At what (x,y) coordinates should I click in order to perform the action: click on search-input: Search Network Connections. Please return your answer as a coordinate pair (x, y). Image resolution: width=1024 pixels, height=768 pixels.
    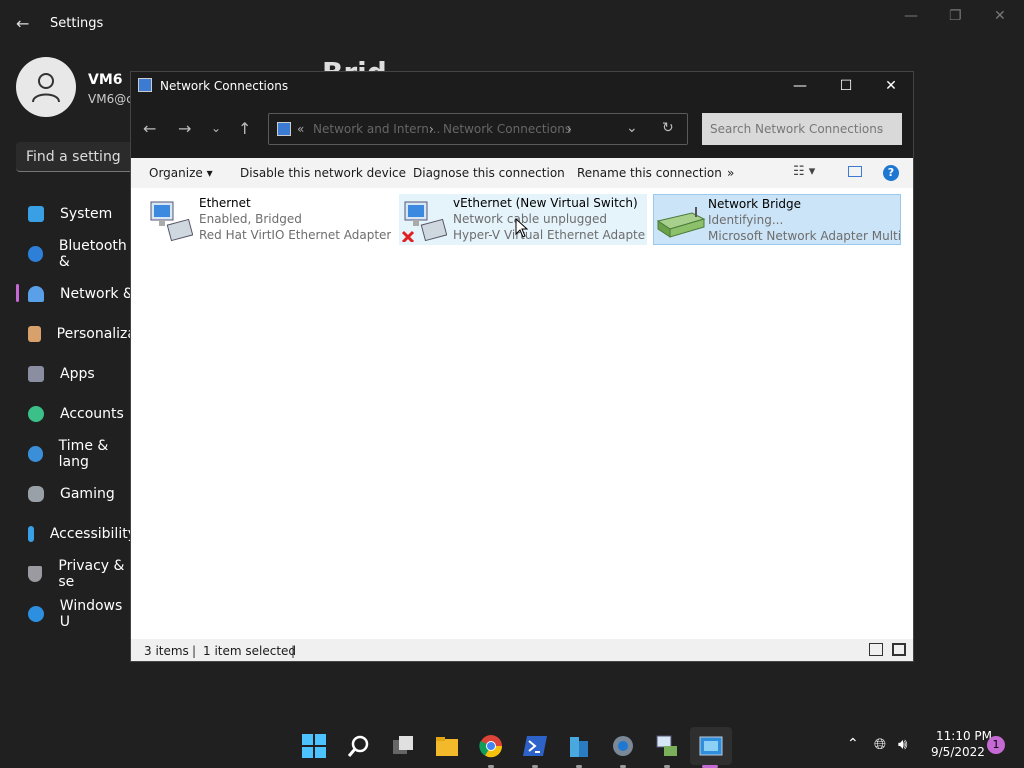
    Looking at the image, I should click on (802, 129).